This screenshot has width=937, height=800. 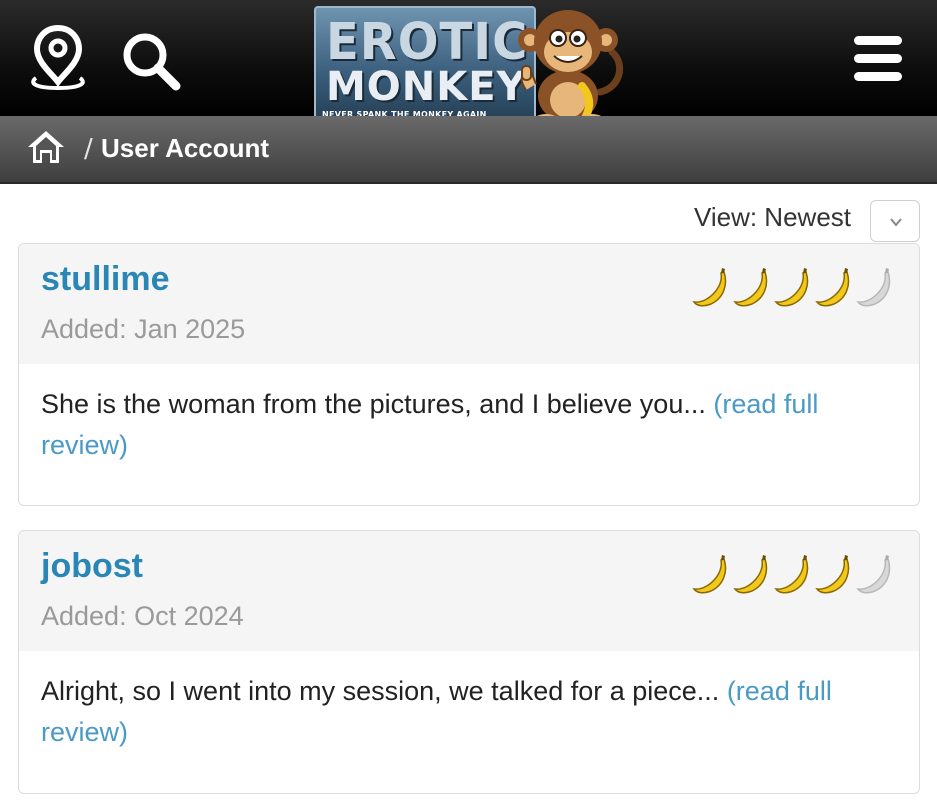 What do you see at coordinates (151, 61) in the screenshot?
I see `search-icon` at bounding box center [151, 61].